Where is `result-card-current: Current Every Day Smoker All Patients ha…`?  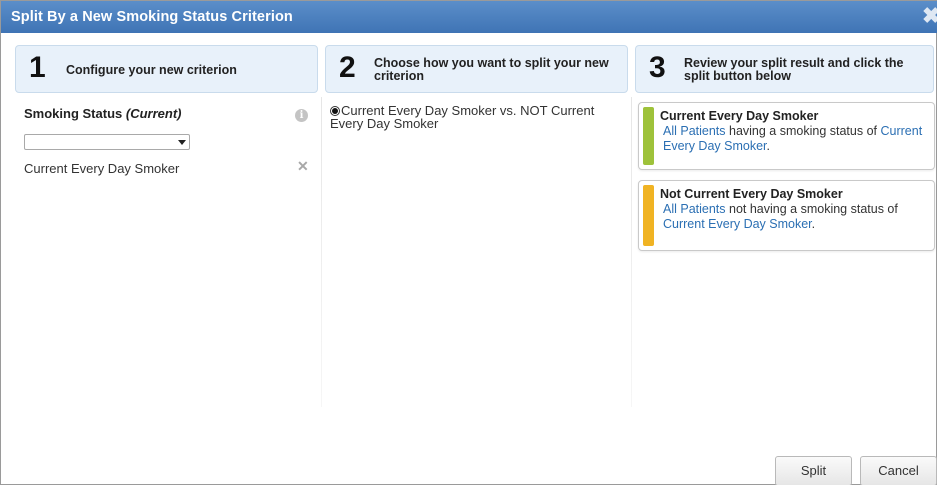 result-card-current: Current Every Day Smoker All Patients ha… is located at coordinates (786, 136).